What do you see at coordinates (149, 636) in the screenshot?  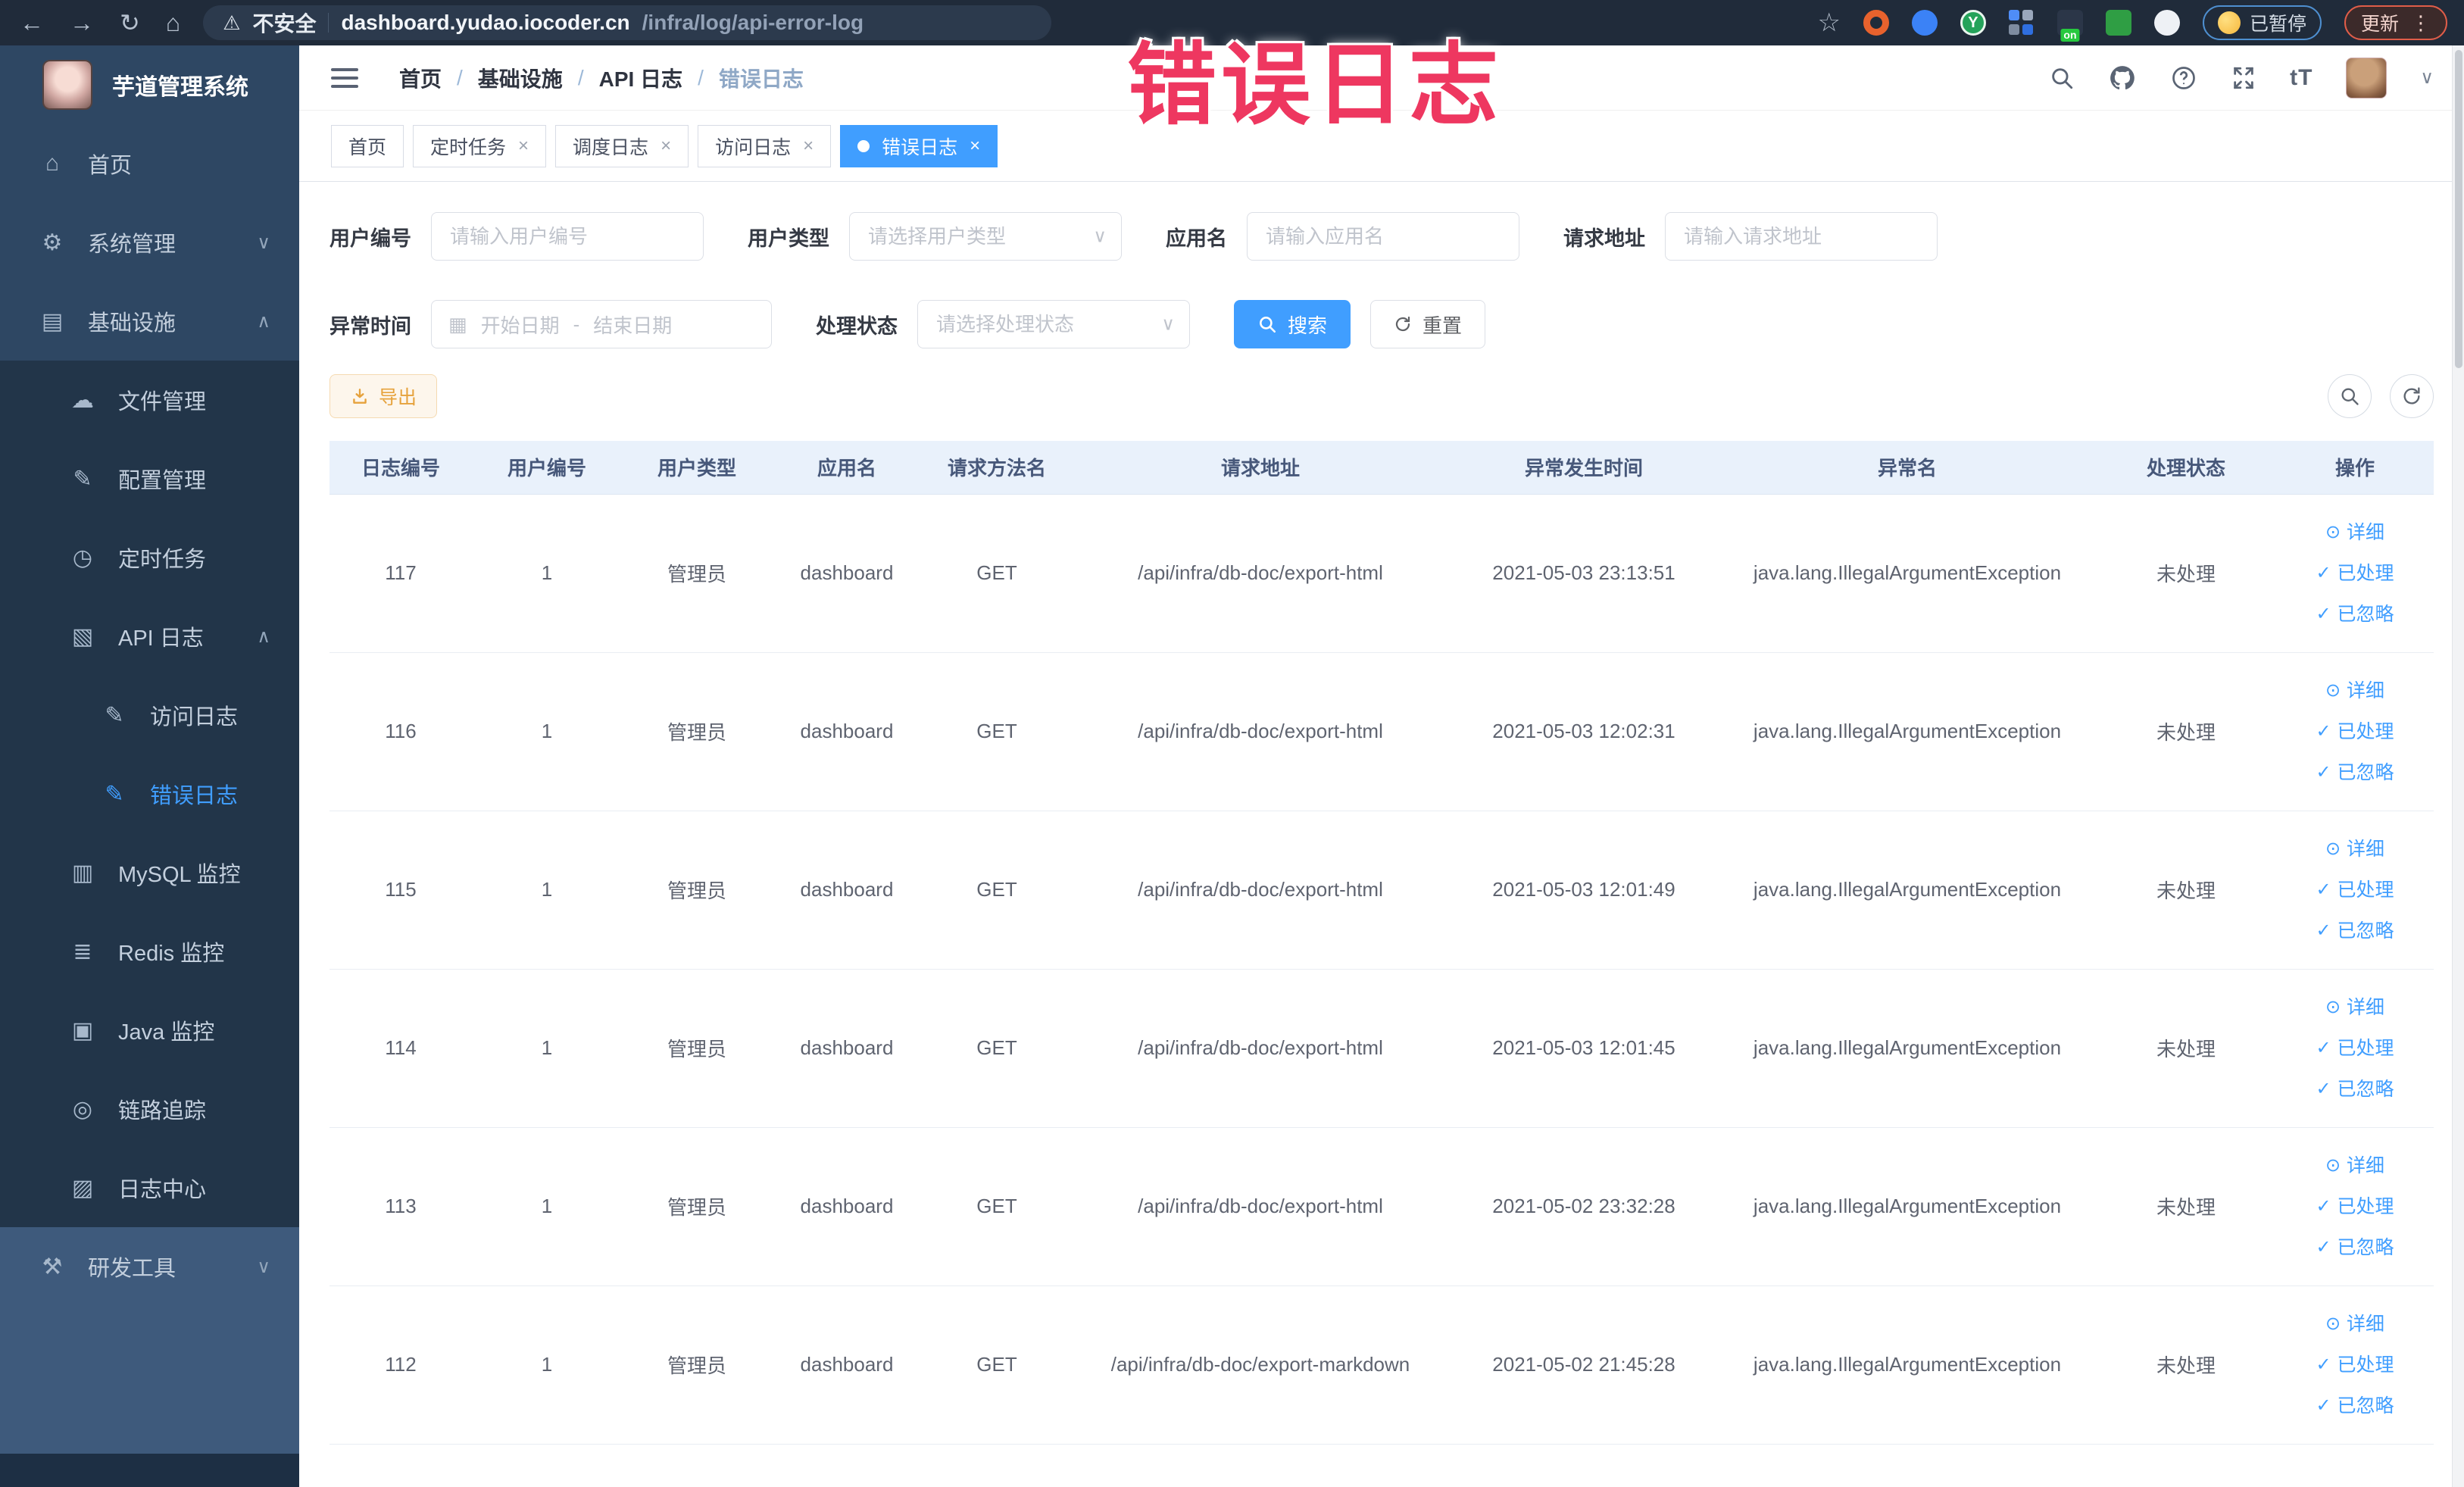 I see `sidebar-item-api-log: ▧ API 日志 ∧` at bounding box center [149, 636].